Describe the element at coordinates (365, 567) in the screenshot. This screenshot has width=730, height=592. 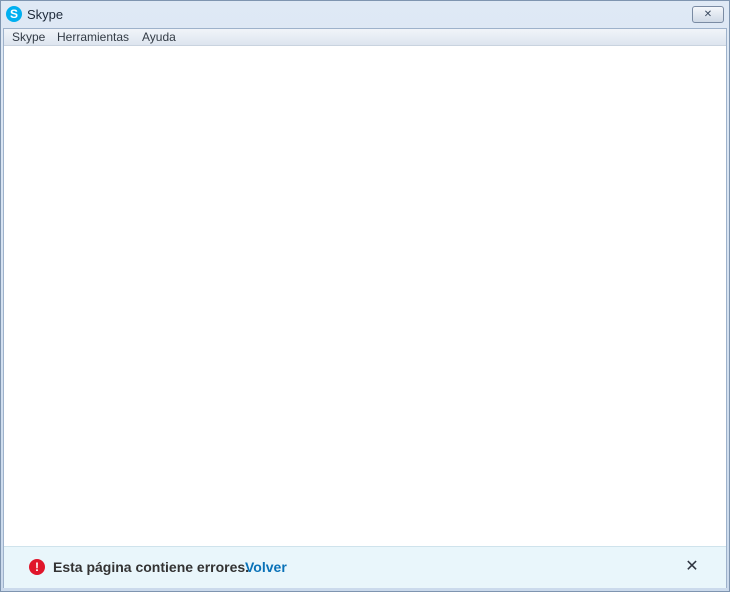
I see `error-notification-bar: ! Esta página contiene errores. Volver ✕` at that location.